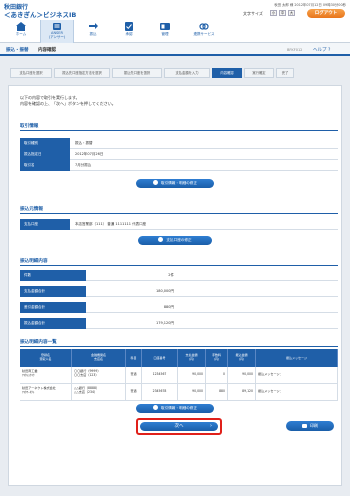 This screenshot has height=496, width=350. Describe the element at coordinates (29, 126) in the screenshot. I see `transaction-section-title: 取引情報` at that location.